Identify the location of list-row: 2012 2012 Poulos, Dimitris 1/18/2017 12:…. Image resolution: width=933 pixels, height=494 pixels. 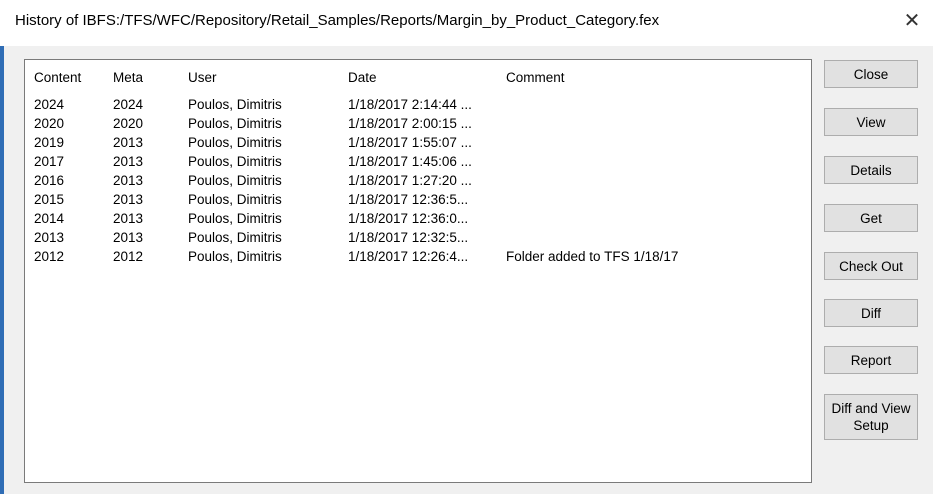
(418, 257).